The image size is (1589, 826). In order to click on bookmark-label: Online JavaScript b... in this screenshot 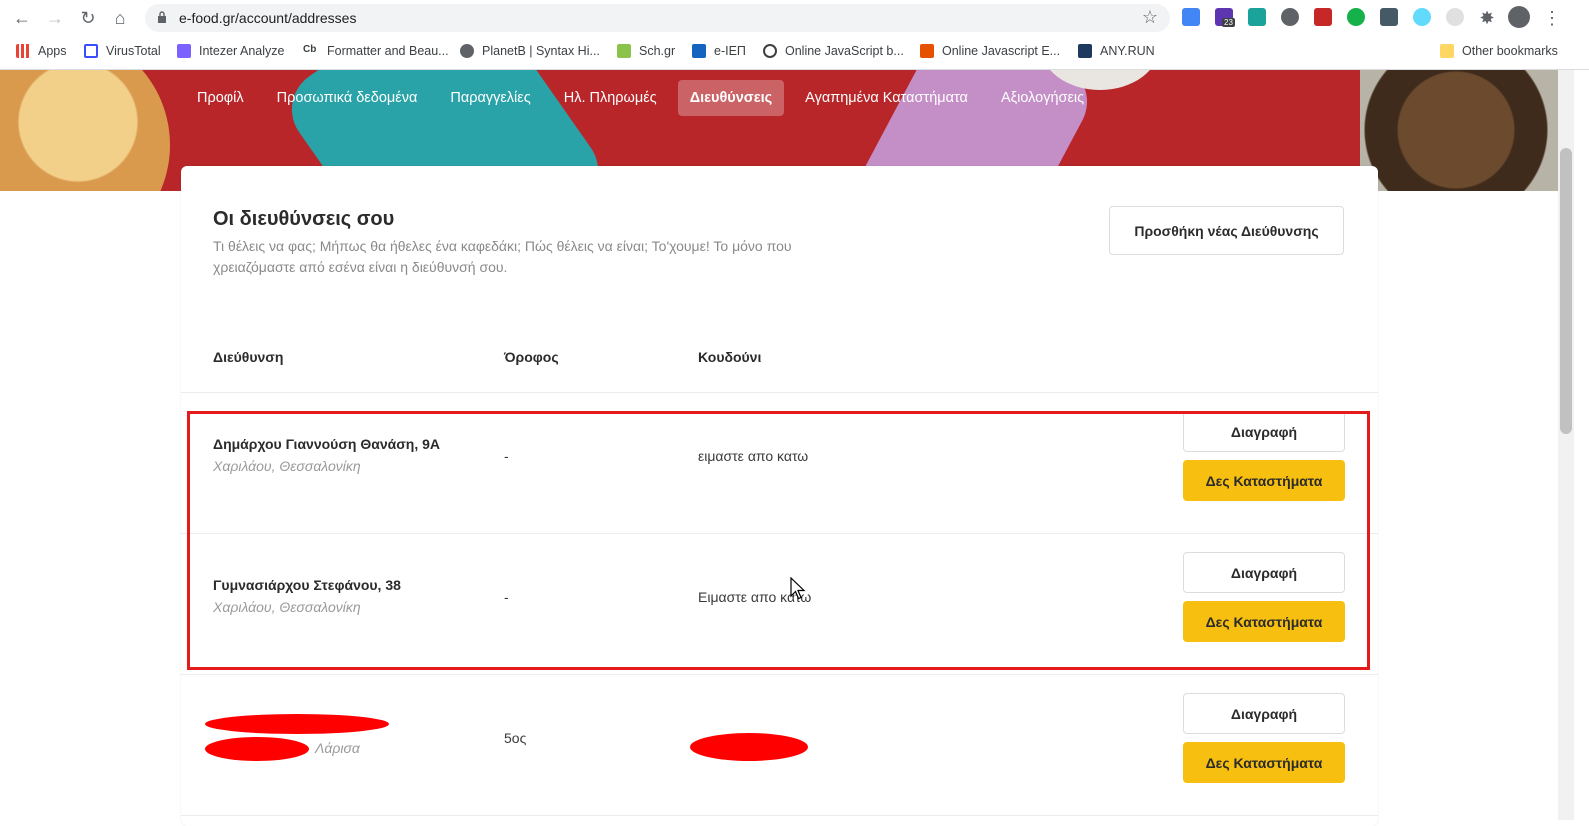, I will do `click(844, 51)`.